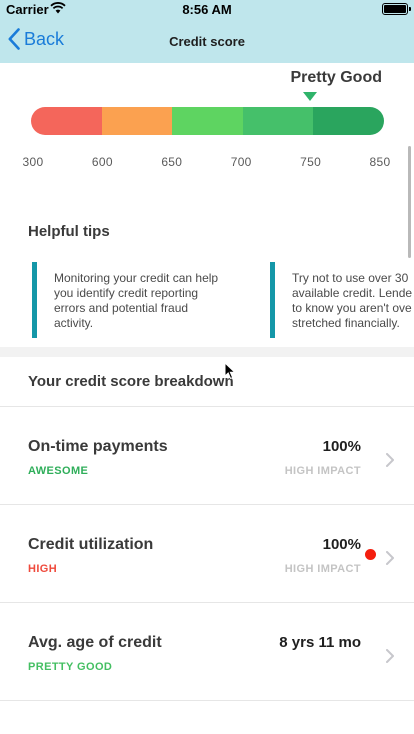  Describe the element at coordinates (320, 642) in the screenshot. I see `factor-value: 8 yrs 11 mo` at that location.